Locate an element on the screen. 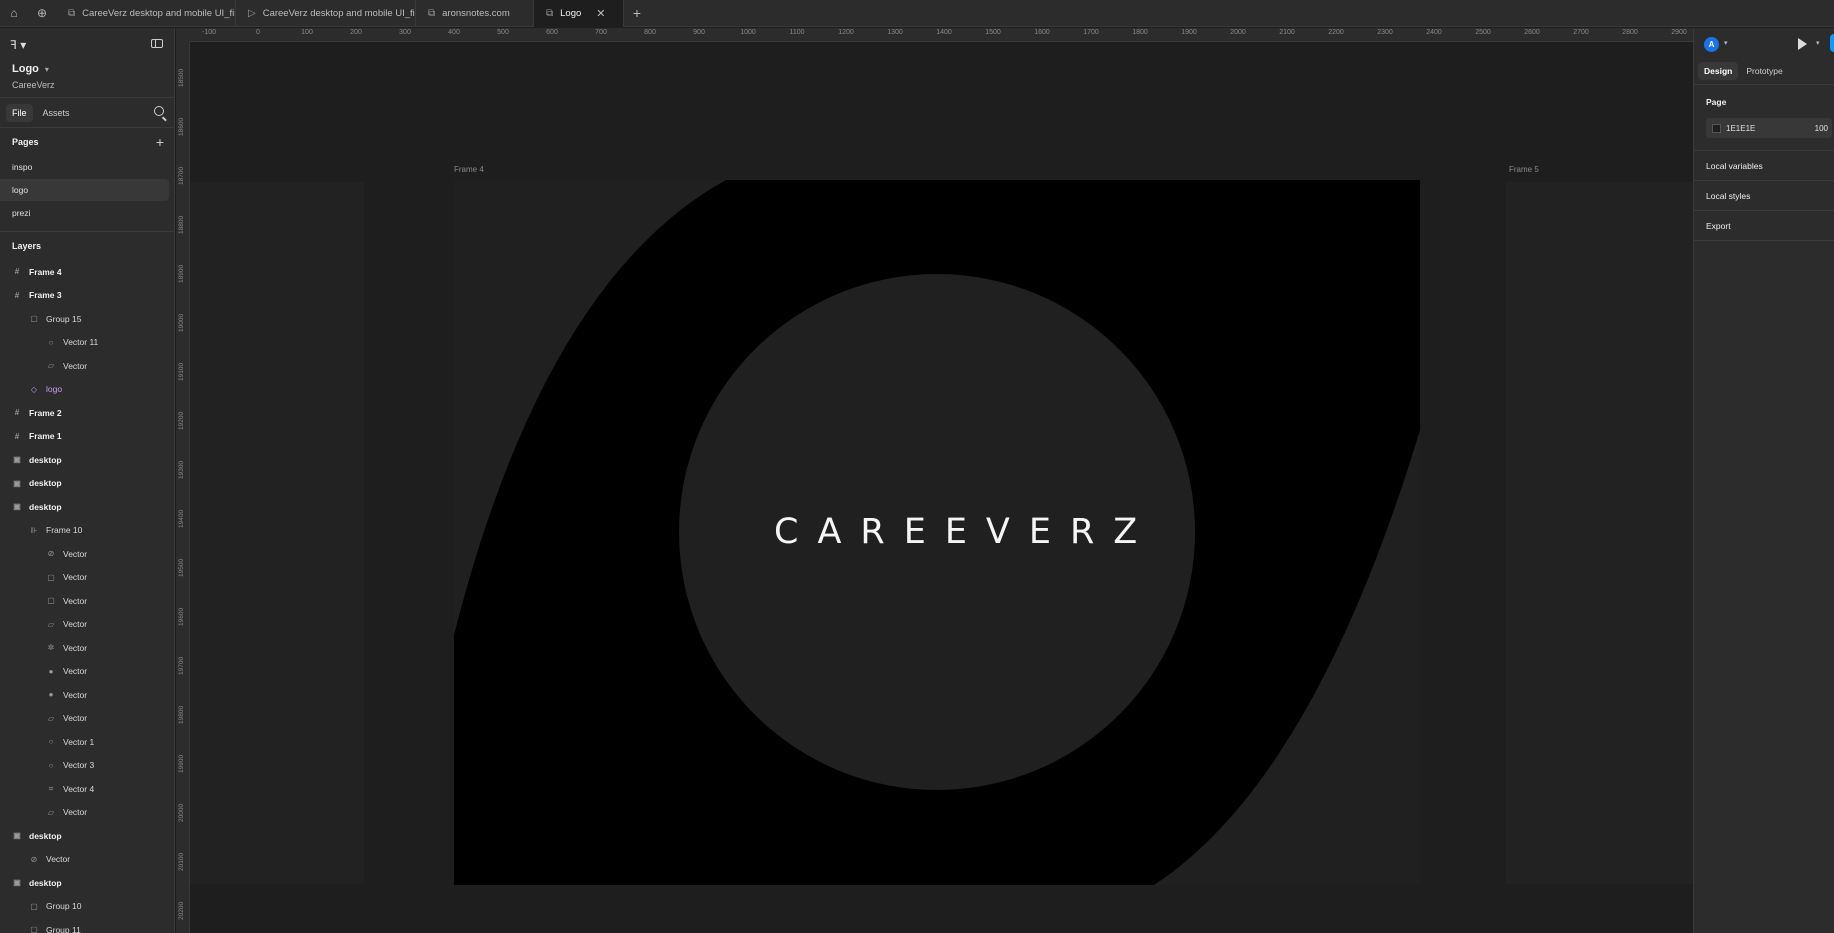 The width and height of the screenshot is (1834, 933). ruler-tick-label: 500 is located at coordinates (503, 32).